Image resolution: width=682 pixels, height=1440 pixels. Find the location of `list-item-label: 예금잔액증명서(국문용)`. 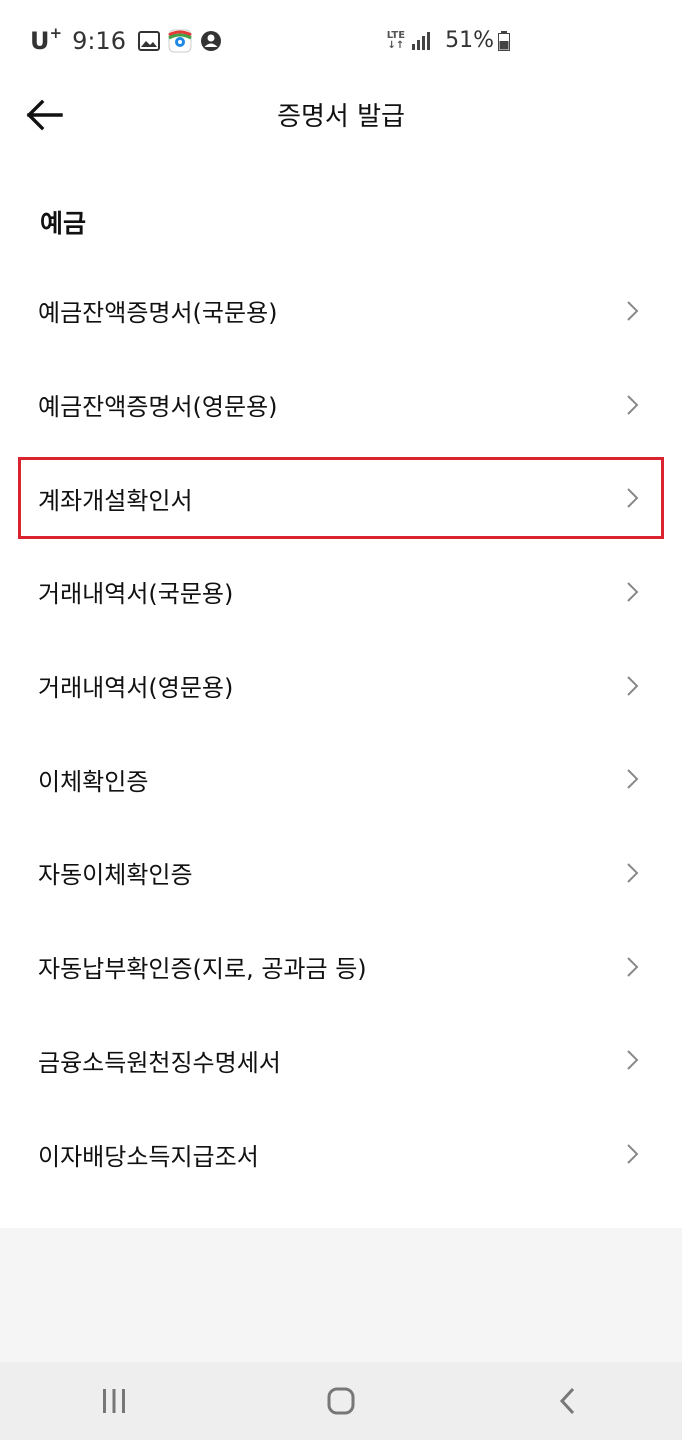

list-item-label: 예금잔액증명서(국문용) is located at coordinates (158, 313).